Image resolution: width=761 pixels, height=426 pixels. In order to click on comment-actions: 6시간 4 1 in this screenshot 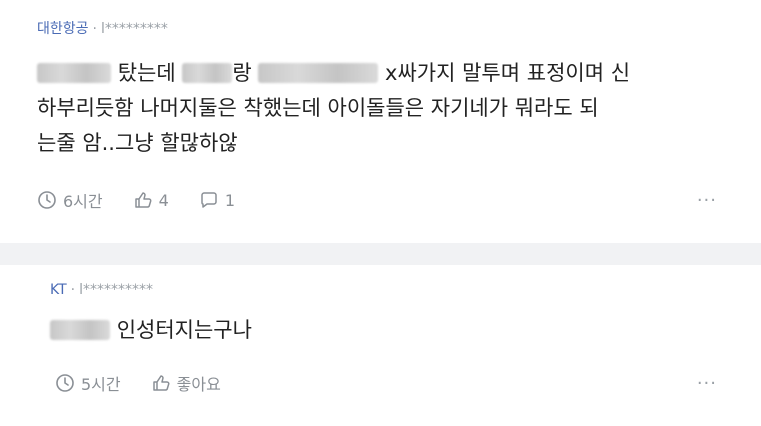, I will do `click(151, 200)`.